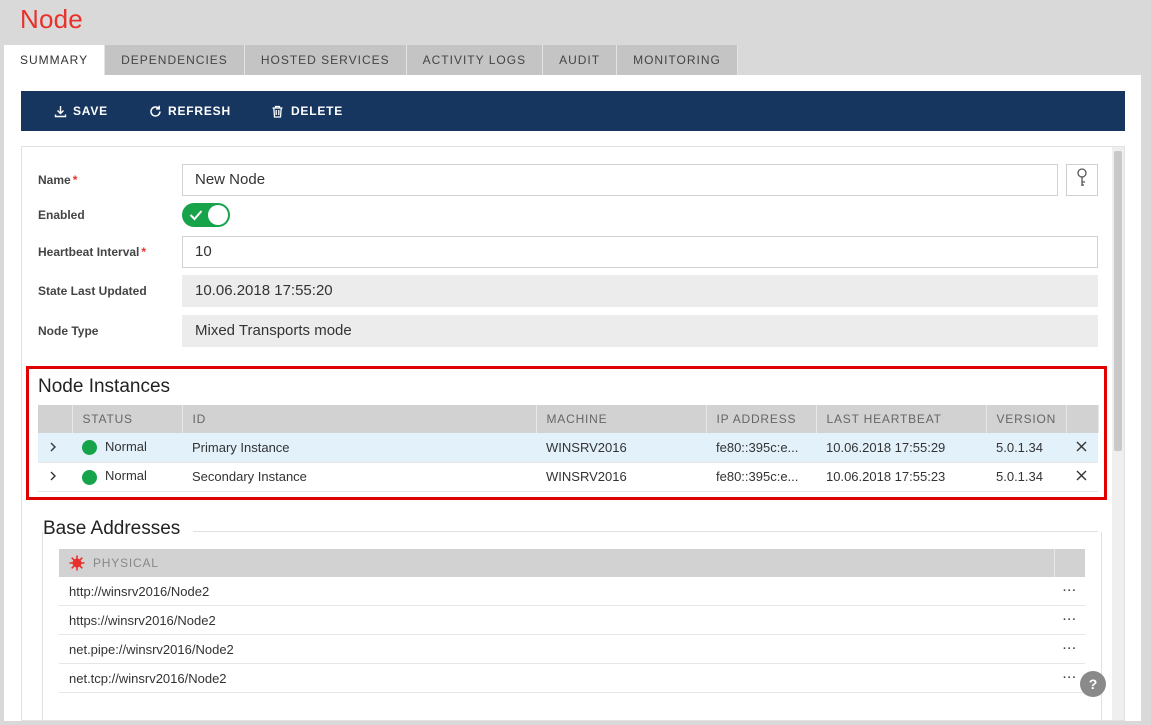 The image size is (1151, 725). Describe the element at coordinates (557, 563) in the screenshot. I see `physical-column: PHYSICAL` at that location.